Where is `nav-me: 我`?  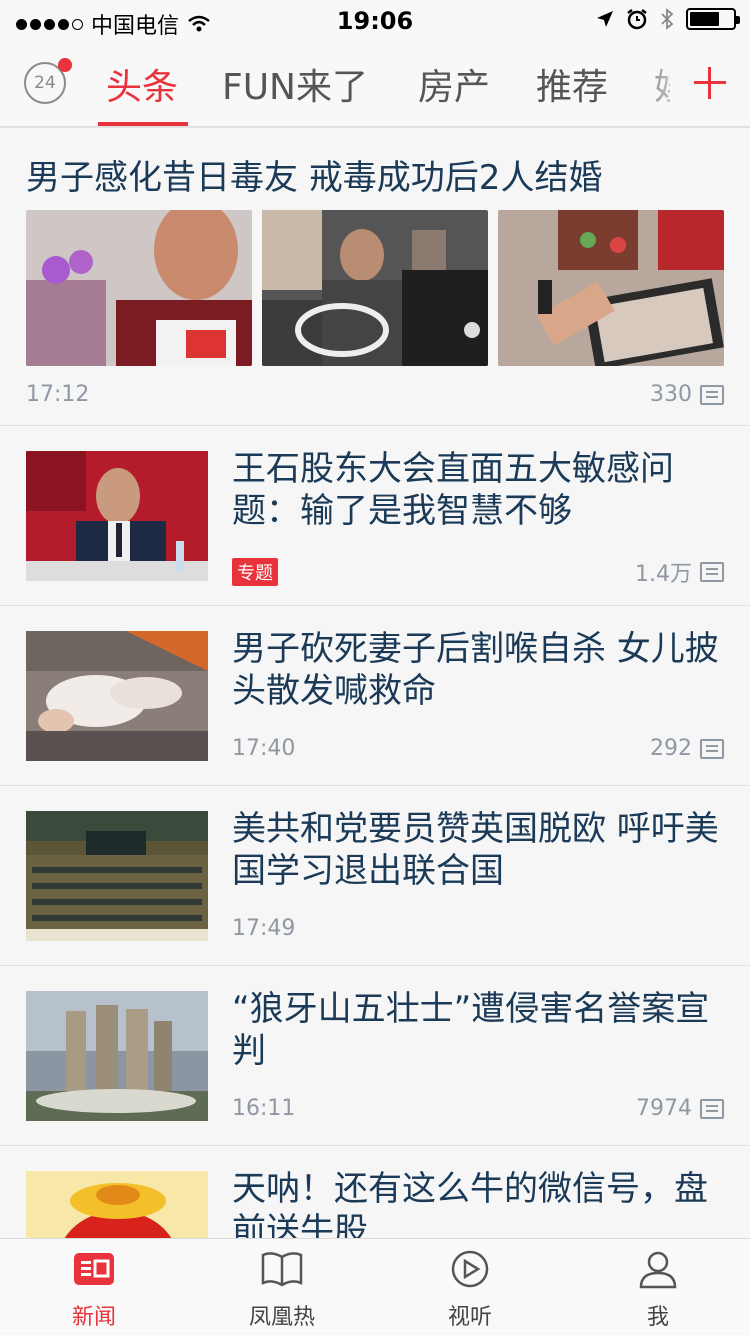 nav-me: 我 is located at coordinates (657, 1287).